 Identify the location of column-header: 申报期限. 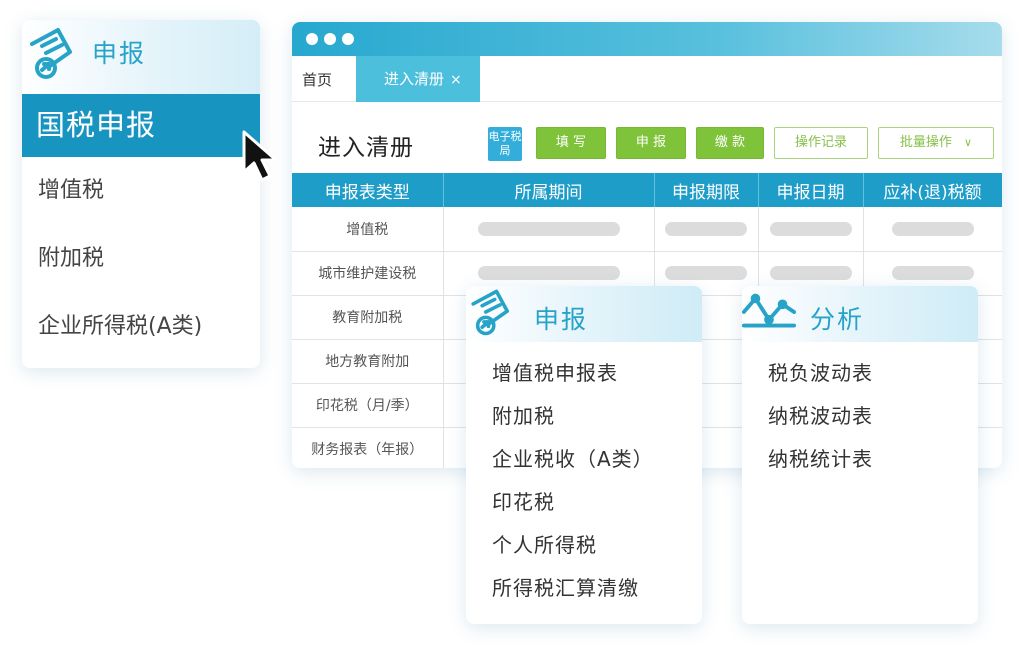
(706, 190).